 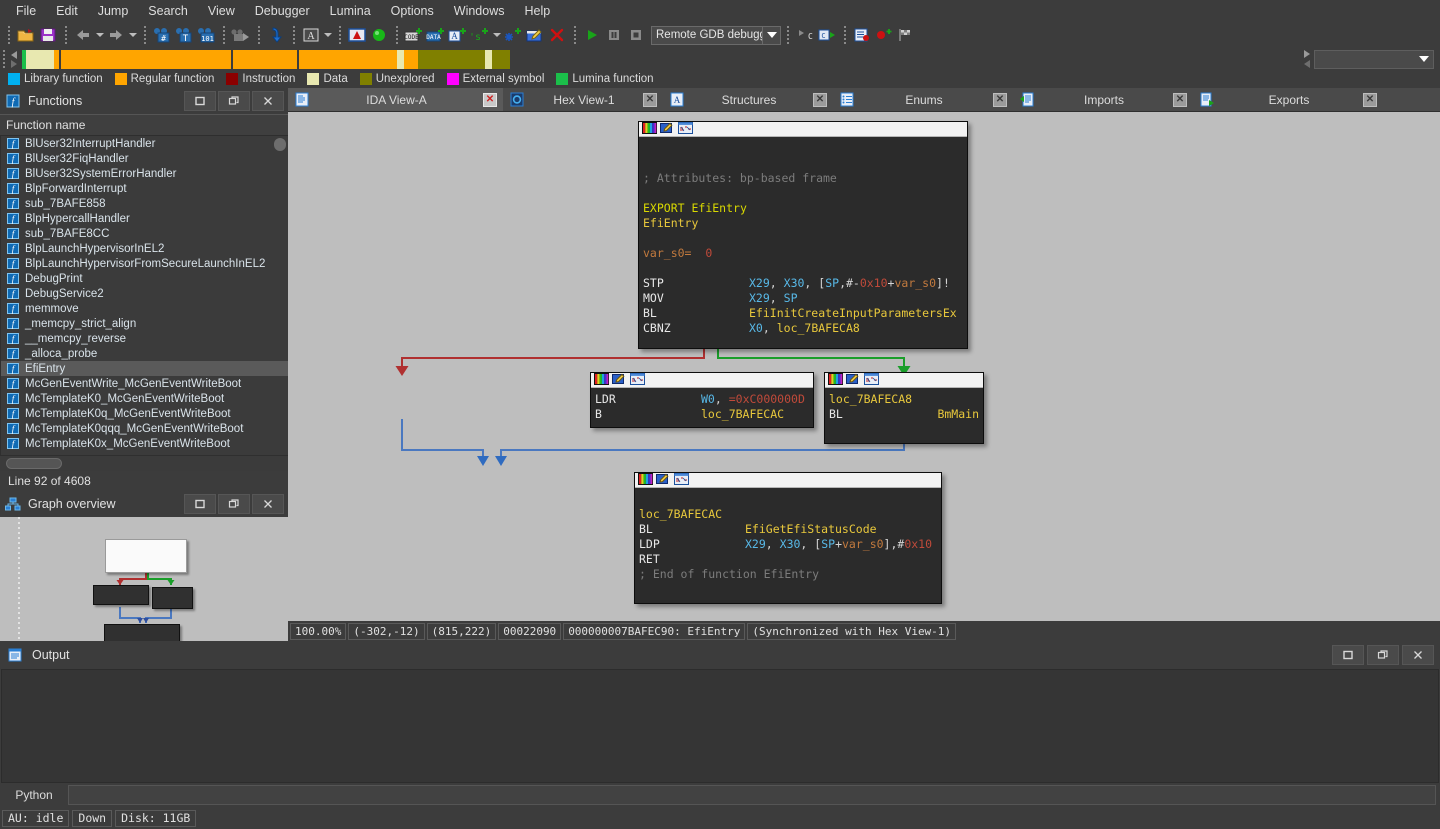 I want to click on menu-file: File, so click(x=26, y=11).